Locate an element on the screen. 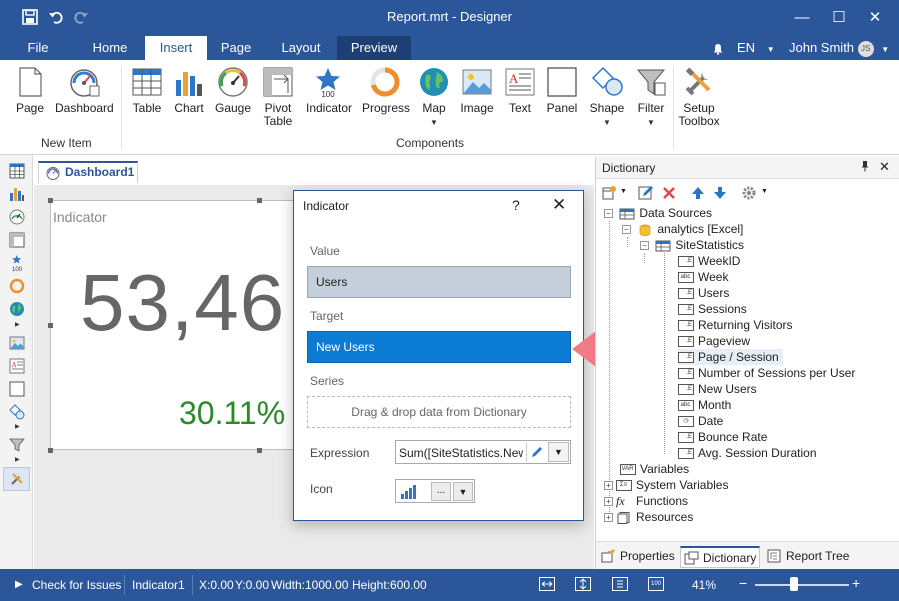  gauge-button: Gauge is located at coordinates (233, 90).